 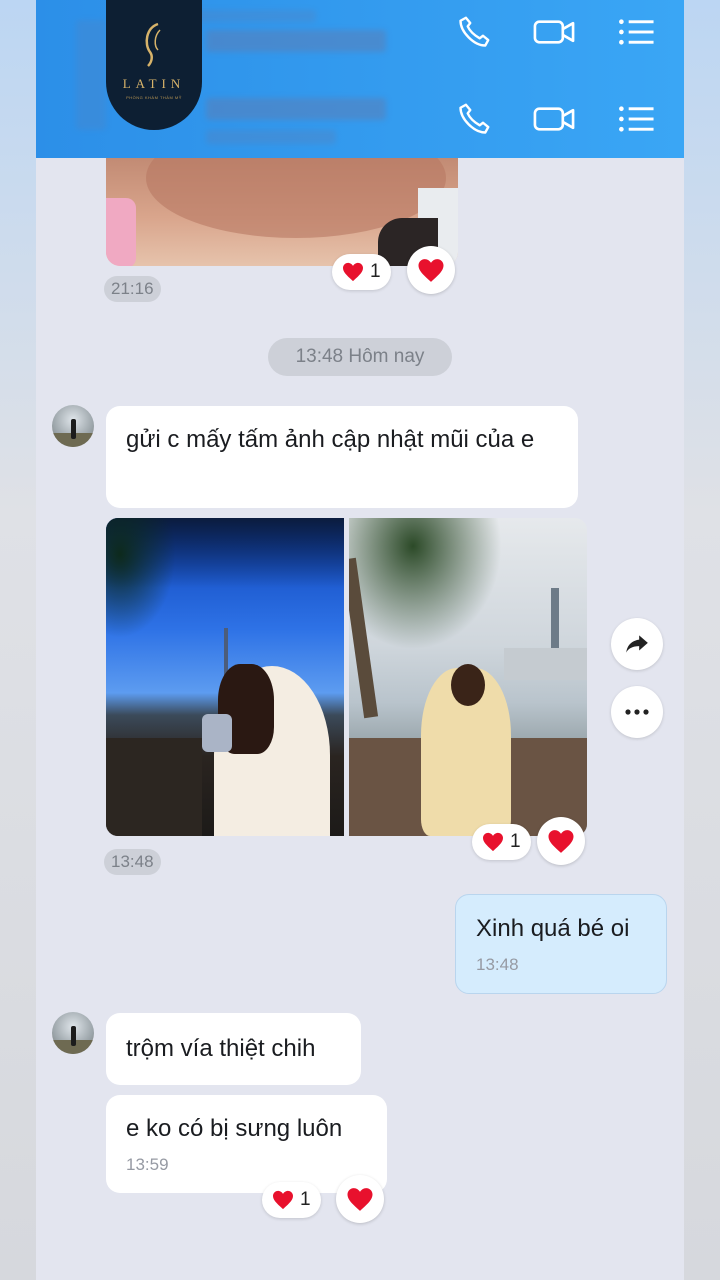 What do you see at coordinates (360, 357) in the screenshot?
I see `date-divider: 13:48 Hôm nay` at bounding box center [360, 357].